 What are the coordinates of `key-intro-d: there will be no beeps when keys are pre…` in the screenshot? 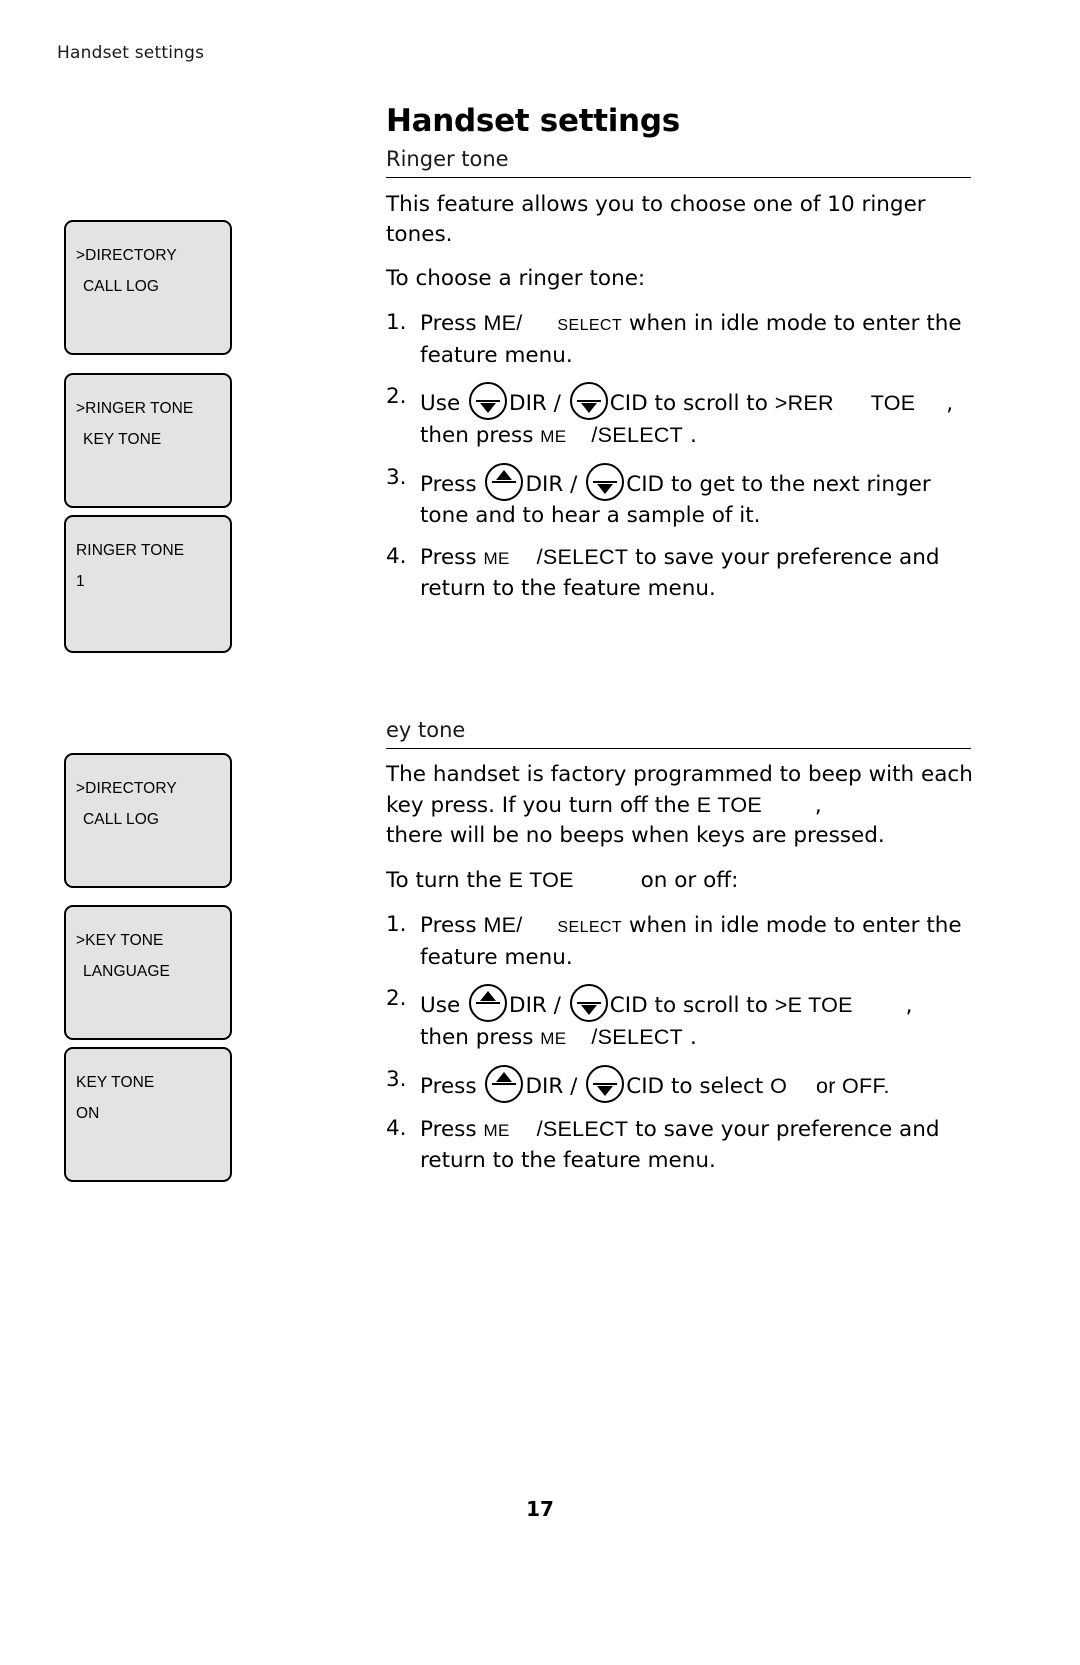 It's located at (635, 835).